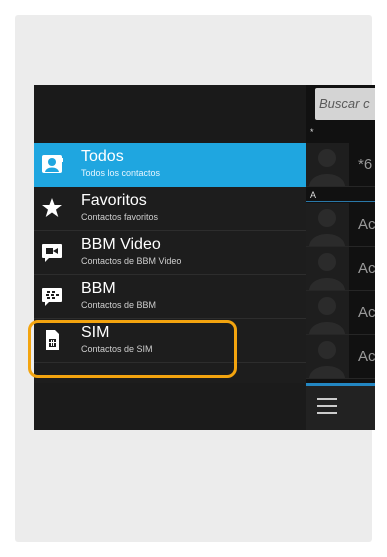 This screenshot has width=387, height=557. What do you see at coordinates (170, 253) in the screenshot?
I see `drawer-item-bbm-video: BBM Video Contactos de BBM Video` at bounding box center [170, 253].